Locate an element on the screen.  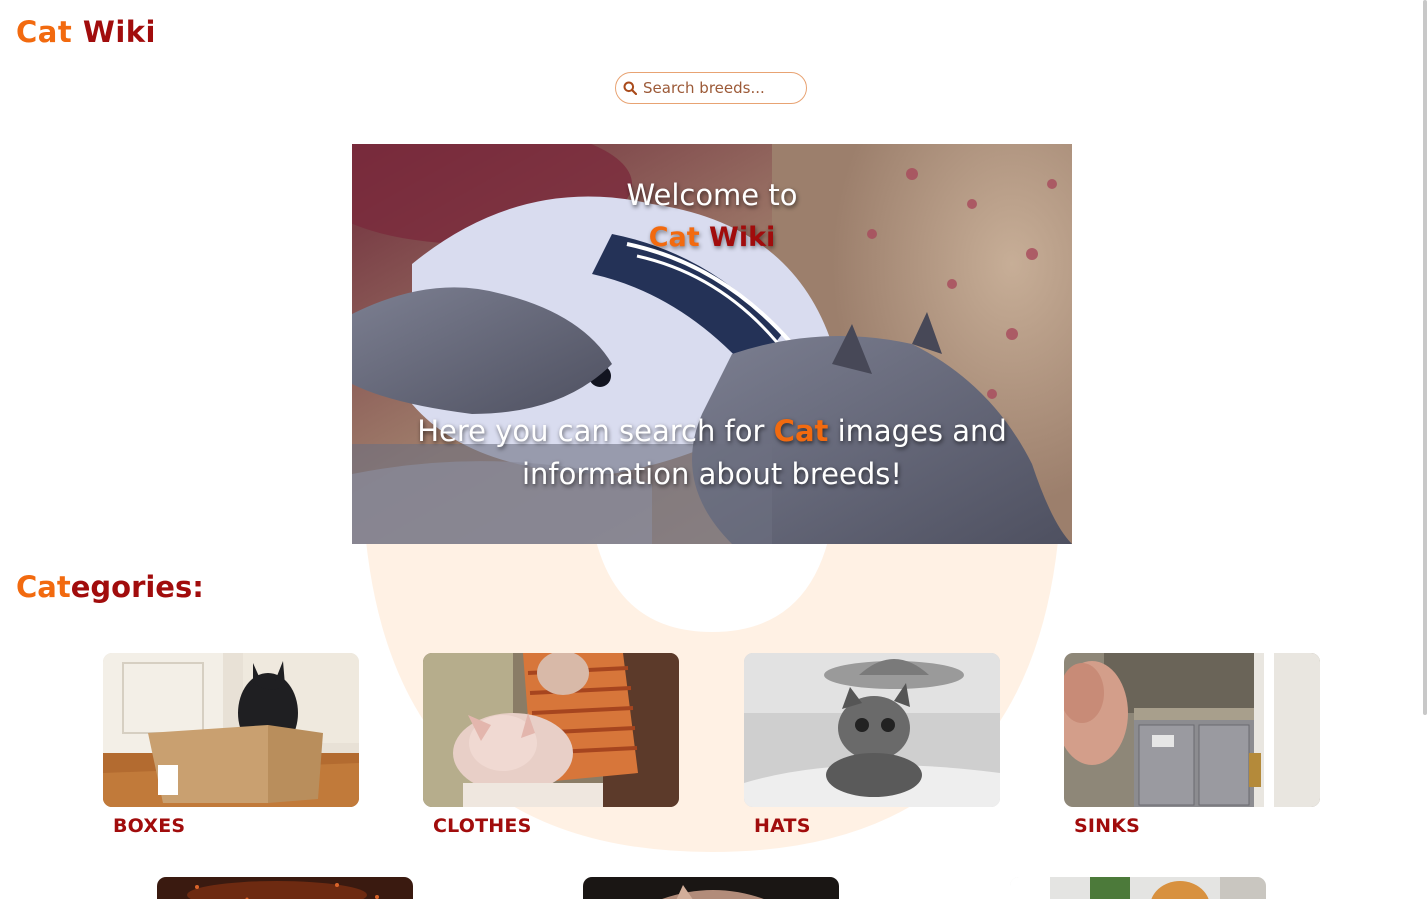
hero-welcome-text: Welcome to is located at coordinates (712, 195).